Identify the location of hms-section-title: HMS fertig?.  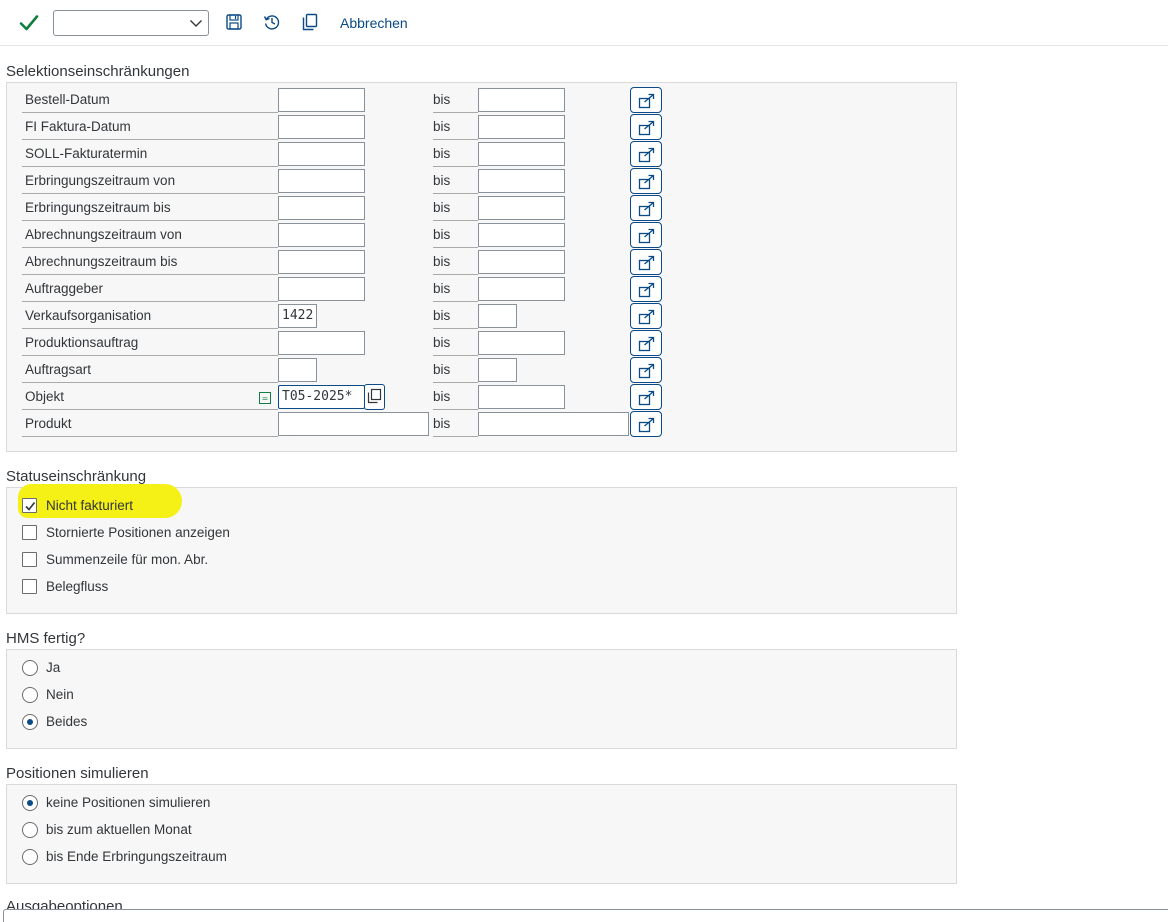
(46, 638).